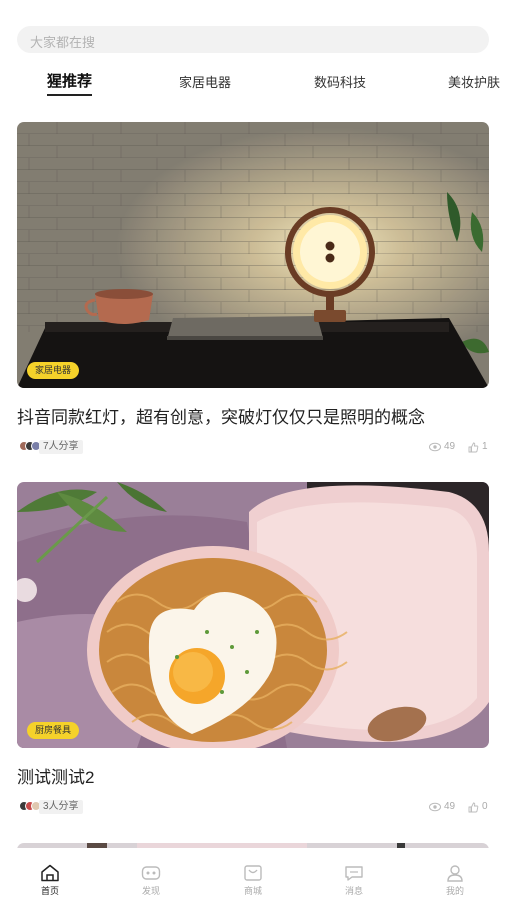 The width and height of the screenshot is (506, 900). What do you see at coordinates (253, 447) in the screenshot?
I see `post-meta: 7人分享 49 1` at bounding box center [253, 447].